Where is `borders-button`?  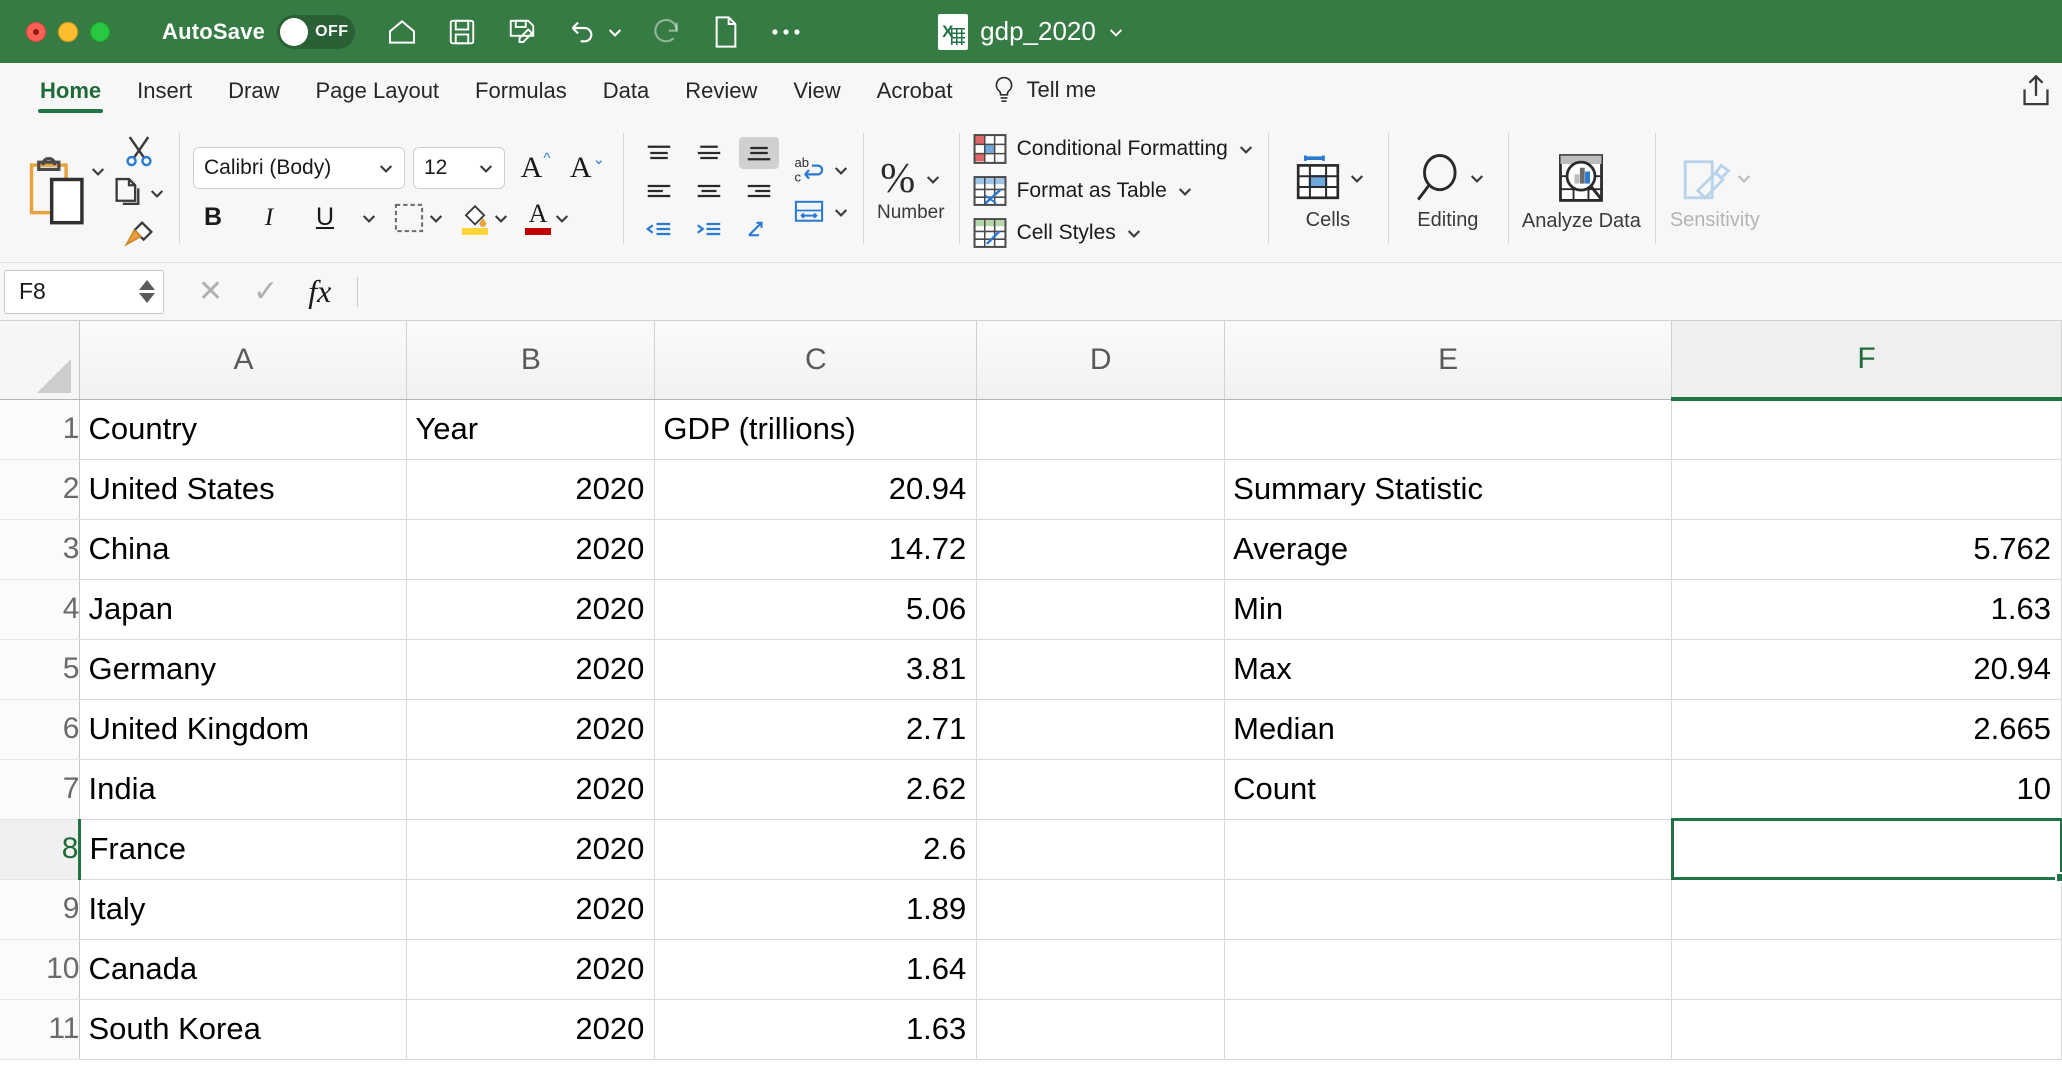 borders-button is located at coordinates (418, 218).